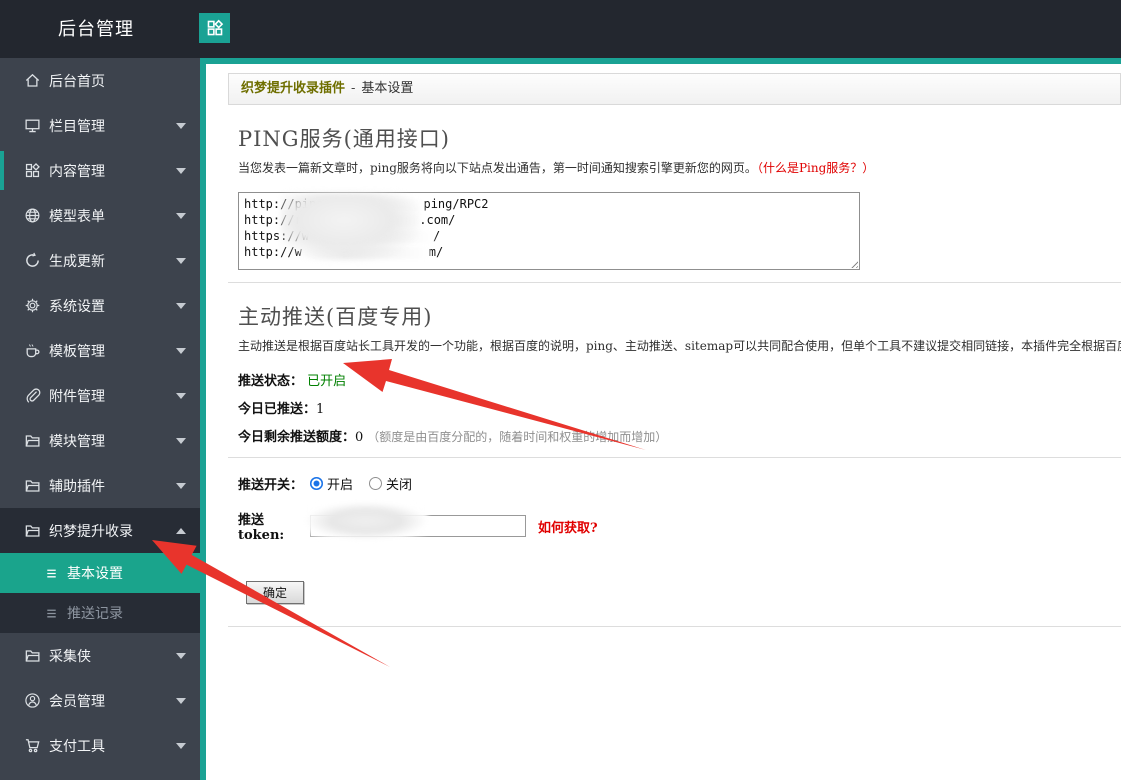 The height and width of the screenshot is (780, 1121). I want to click on sidebar-item-generate: 生成更新, so click(100, 260).